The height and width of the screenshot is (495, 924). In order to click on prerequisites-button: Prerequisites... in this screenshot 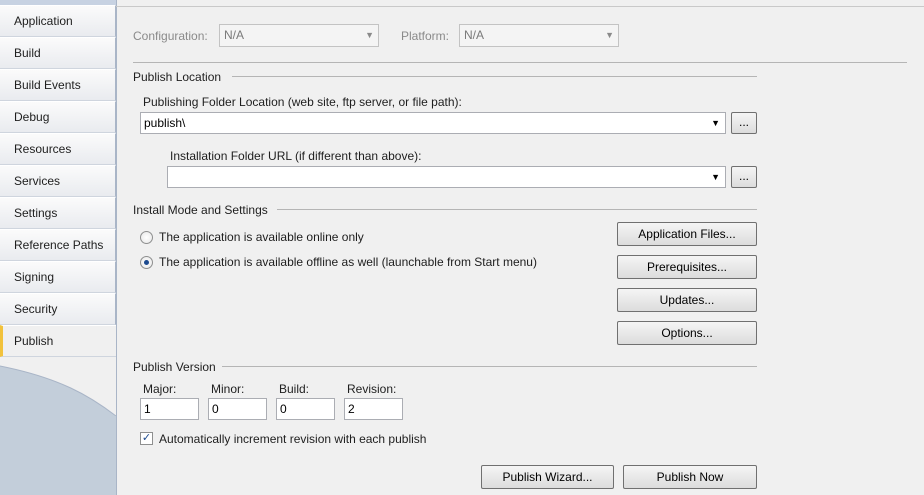, I will do `click(687, 267)`.